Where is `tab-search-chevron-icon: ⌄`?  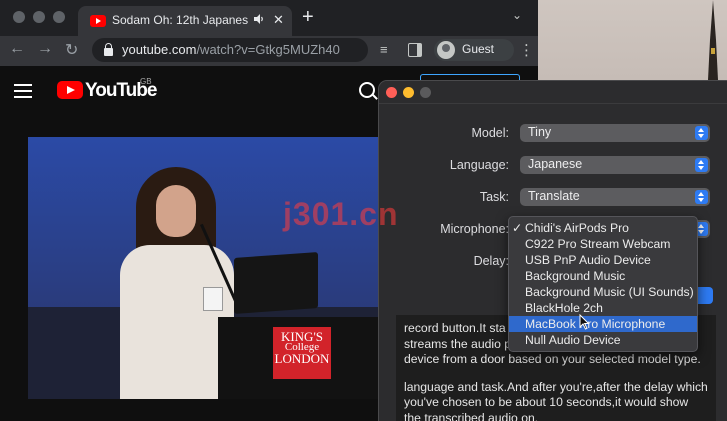
tab-search-chevron-icon: ⌄ is located at coordinates (517, 15).